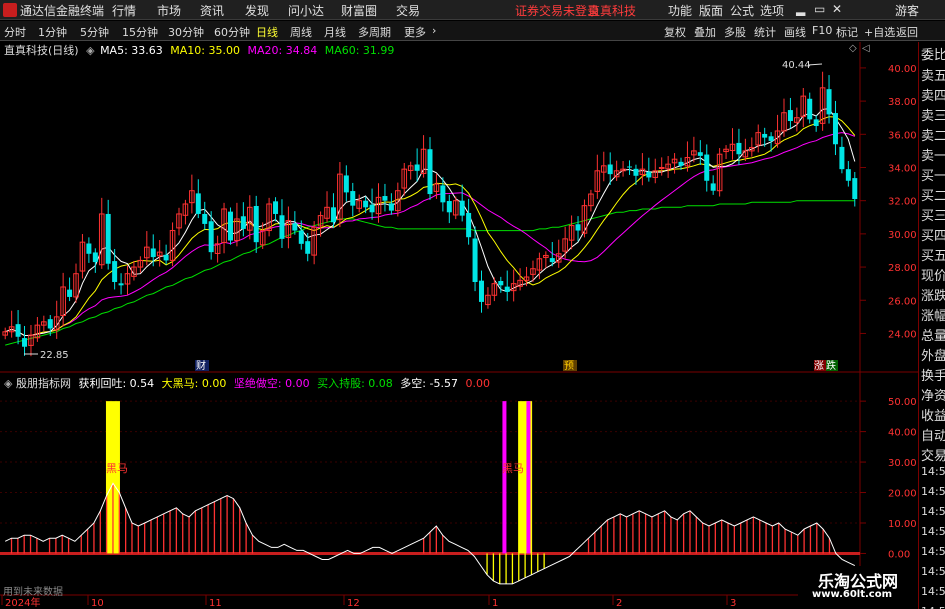  What do you see at coordinates (907, 10) in the screenshot?
I see `guest-button: 游客` at bounding box center [907, 10].